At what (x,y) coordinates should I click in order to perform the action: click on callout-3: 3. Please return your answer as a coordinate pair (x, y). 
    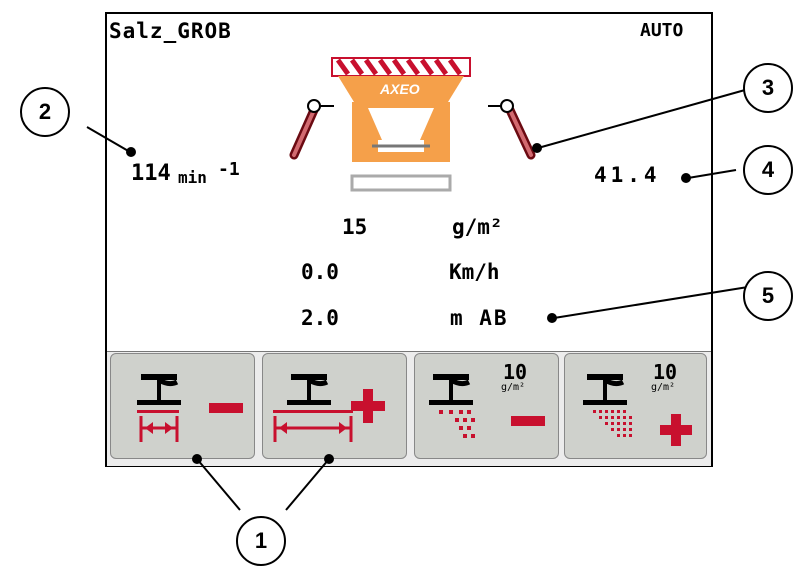
    Looking at the image, I should click on (768, 88).